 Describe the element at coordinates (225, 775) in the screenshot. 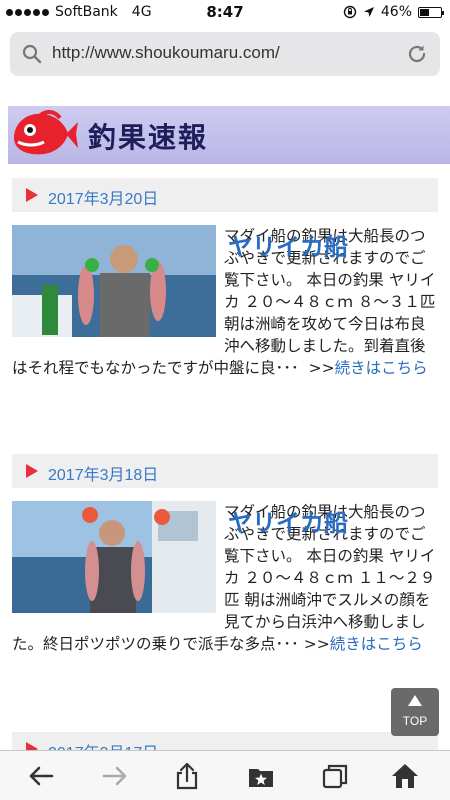

I see `browser-toolbar` at that location.